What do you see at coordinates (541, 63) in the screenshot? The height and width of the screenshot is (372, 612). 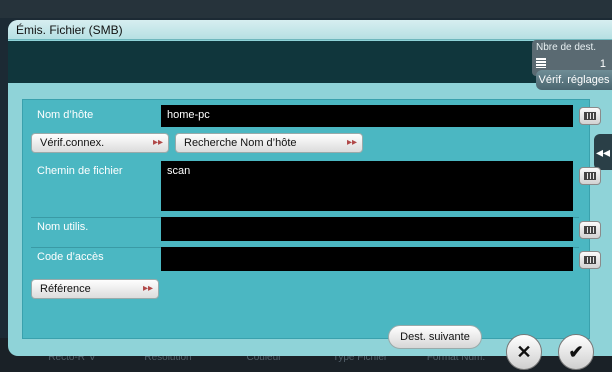 I see `list-icon` at bounding box center [541, 63].